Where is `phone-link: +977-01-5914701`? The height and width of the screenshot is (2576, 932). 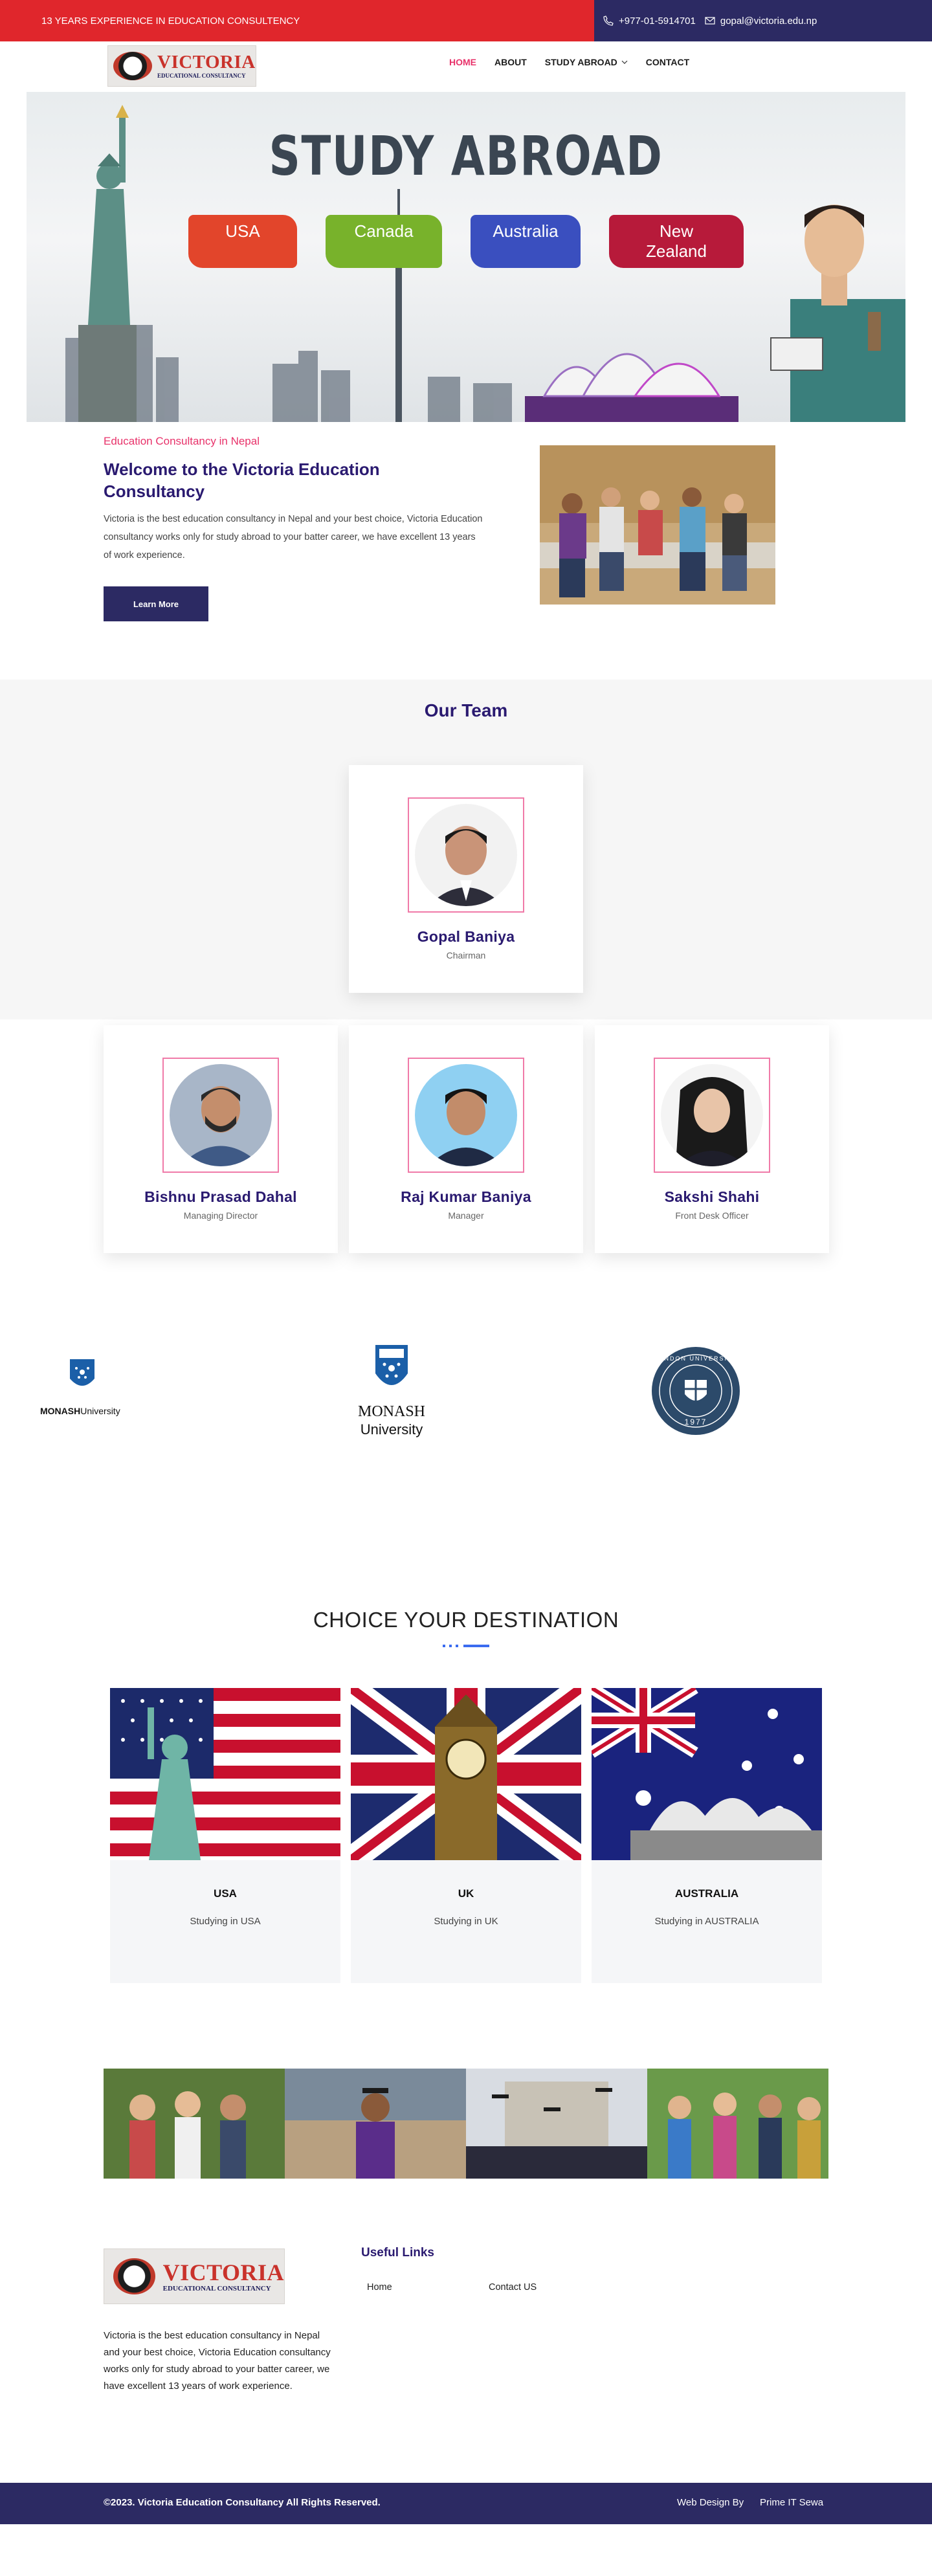 phone-link: +977-01-5914701 is located at coordinates (649, 21).